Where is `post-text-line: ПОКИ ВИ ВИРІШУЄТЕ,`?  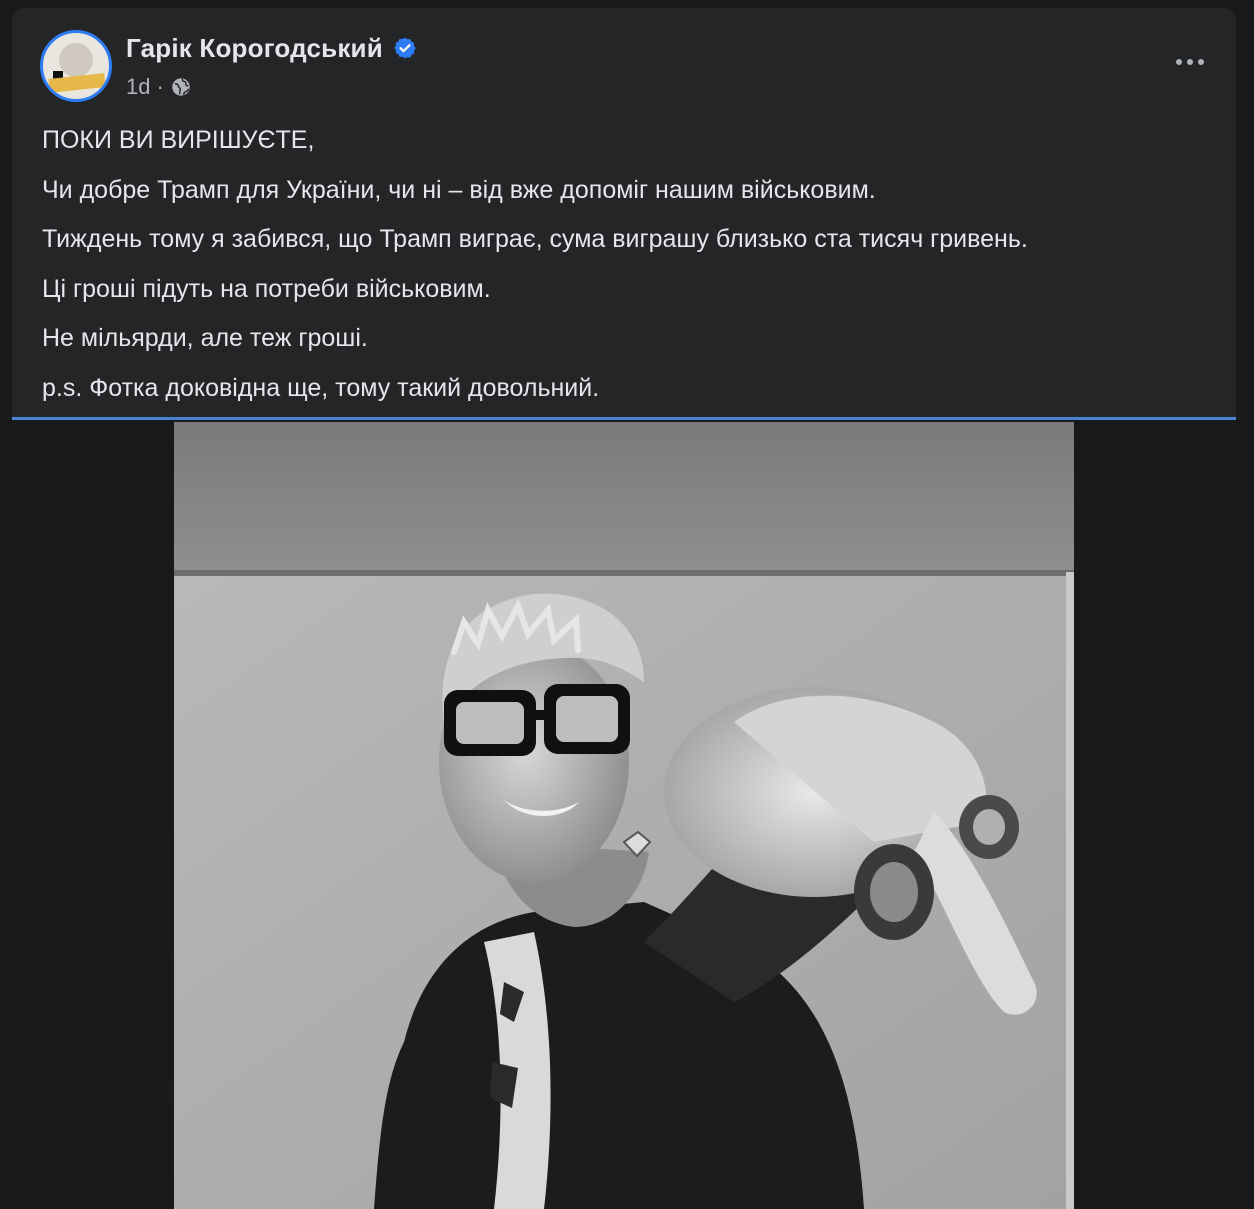 post-text-line: ПОКИ ВИ ВИРІШУЄТЕ, is located at coordinates (178, 140).